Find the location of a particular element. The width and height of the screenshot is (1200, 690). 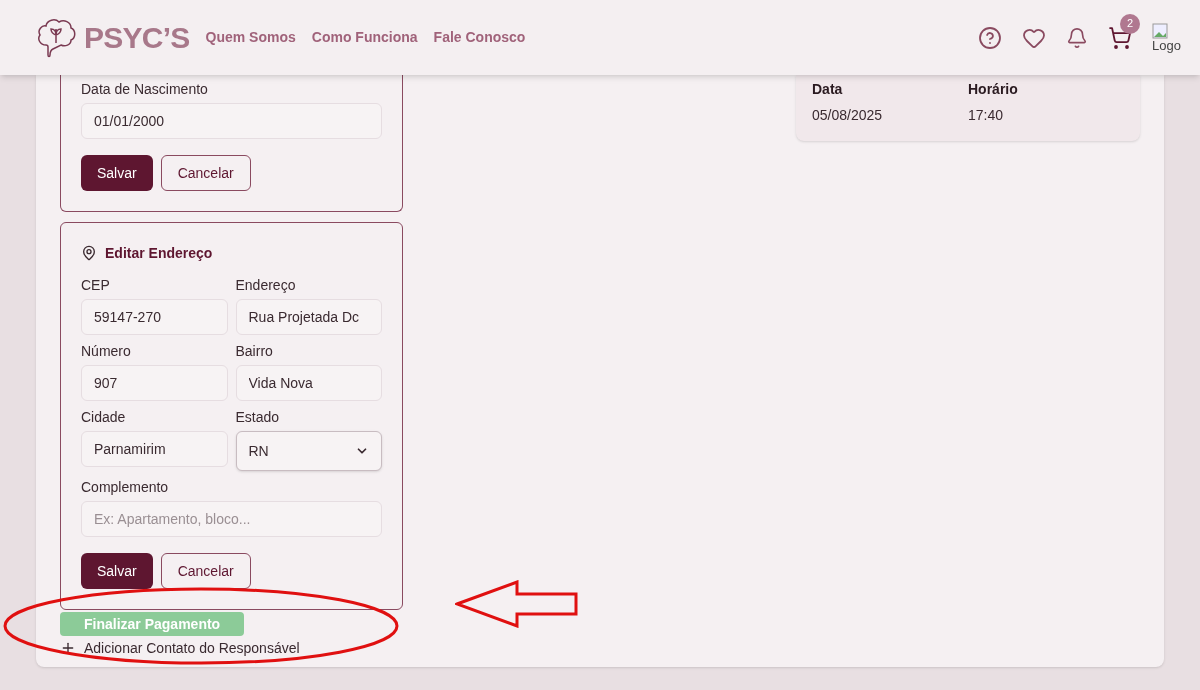

date-value: 05/08/2025 is located at coordinates (848, 115).